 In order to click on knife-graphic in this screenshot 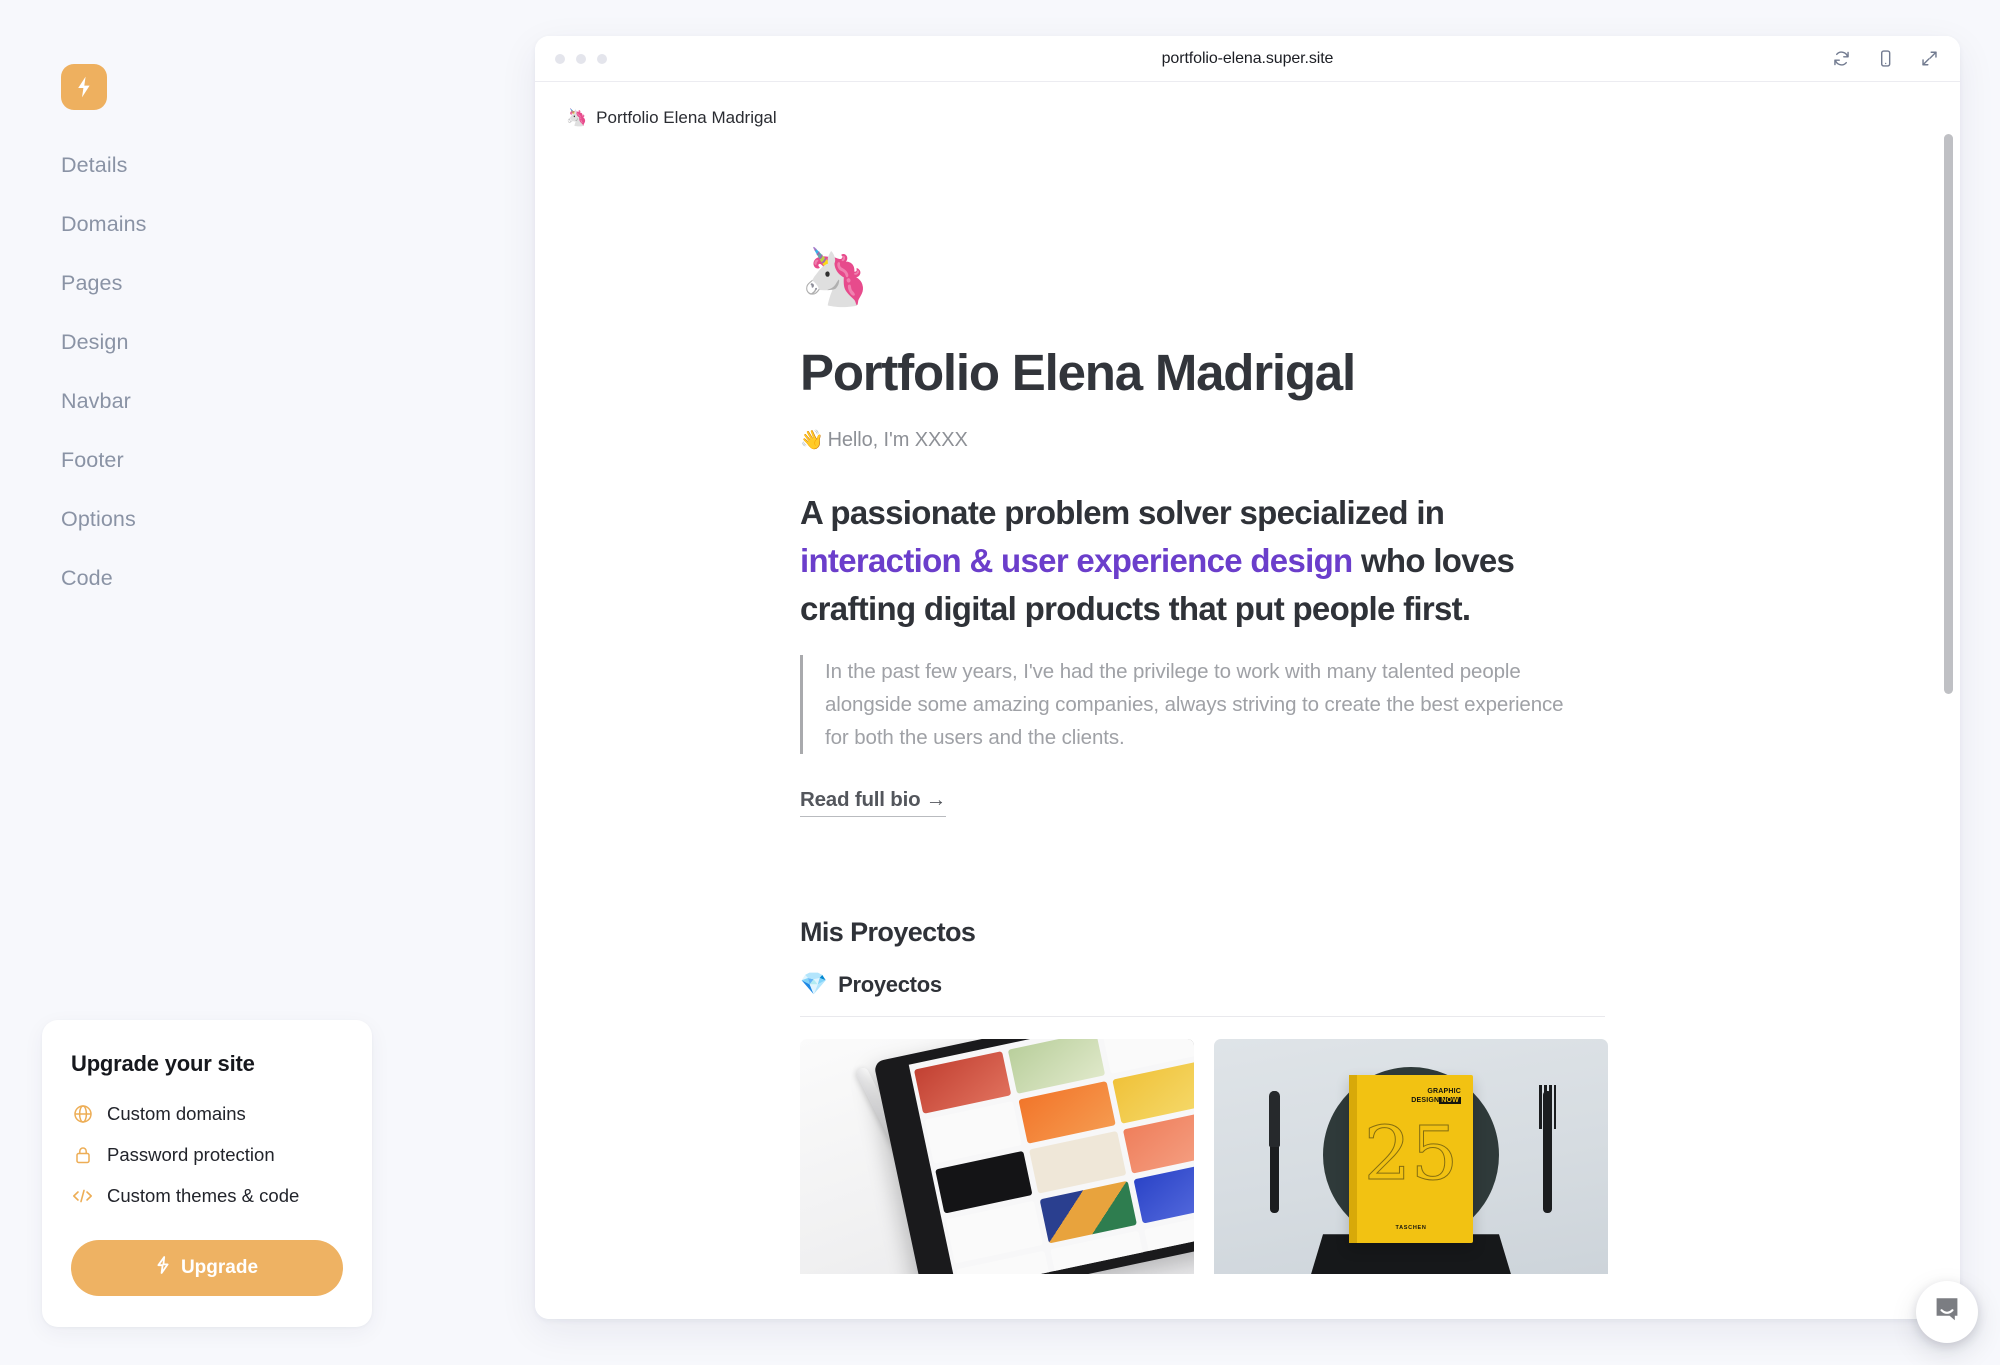, I will do `click(1274, 1152)`.